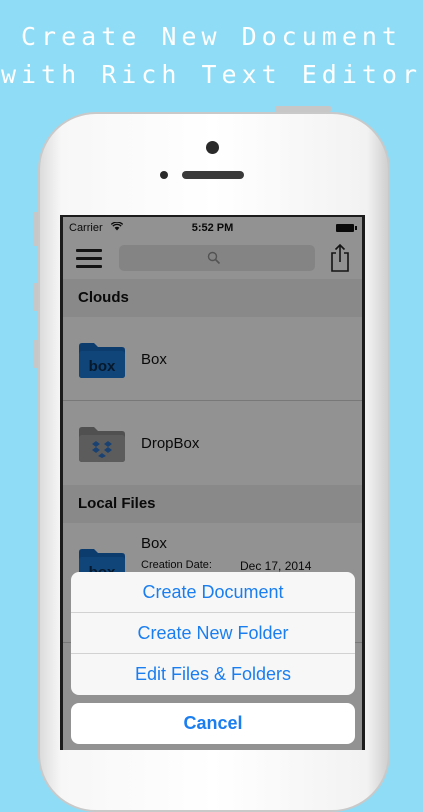 The image size is (423, 812). I want to click on create-new-folder-button: Create New Folder, so click(213, 633).